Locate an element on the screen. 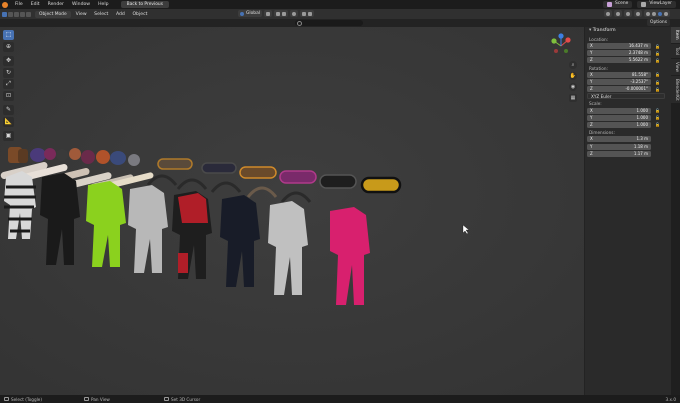  menu-help: Help is located at coordinates (103, 4).